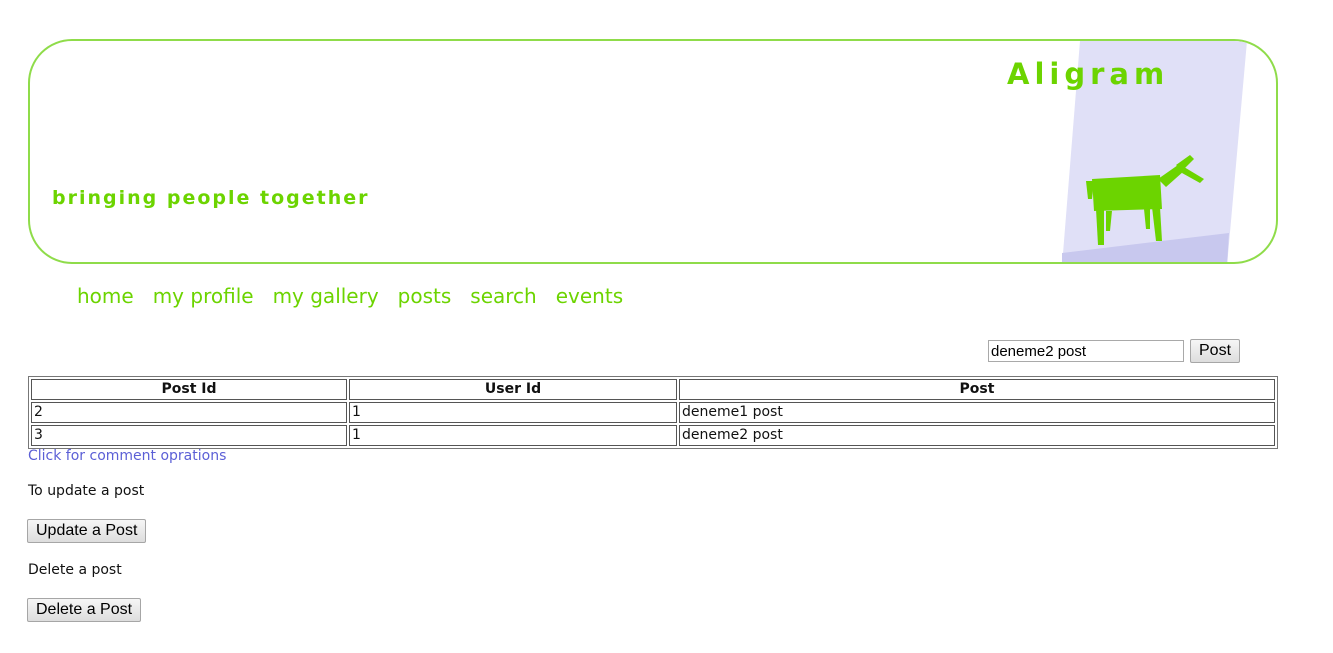  What do you see at coordinates (87, 531) in the screenshot?
I see `update-post-button: Update a Post` at bounding box center [87, 531].